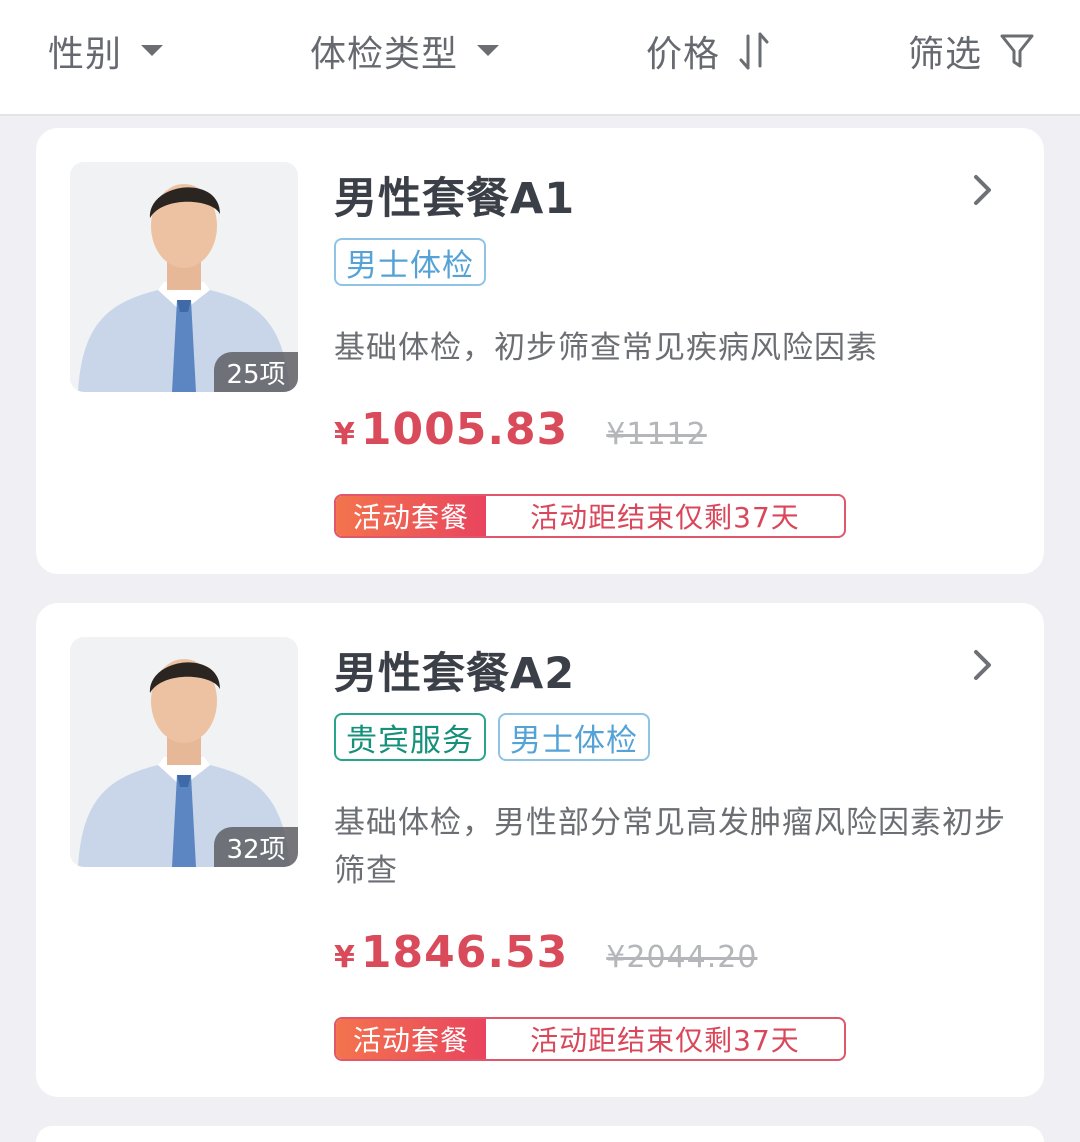  I want to click on package-description: 基础体检，初步筛查常见疾病风险因素, so click(606, 348).